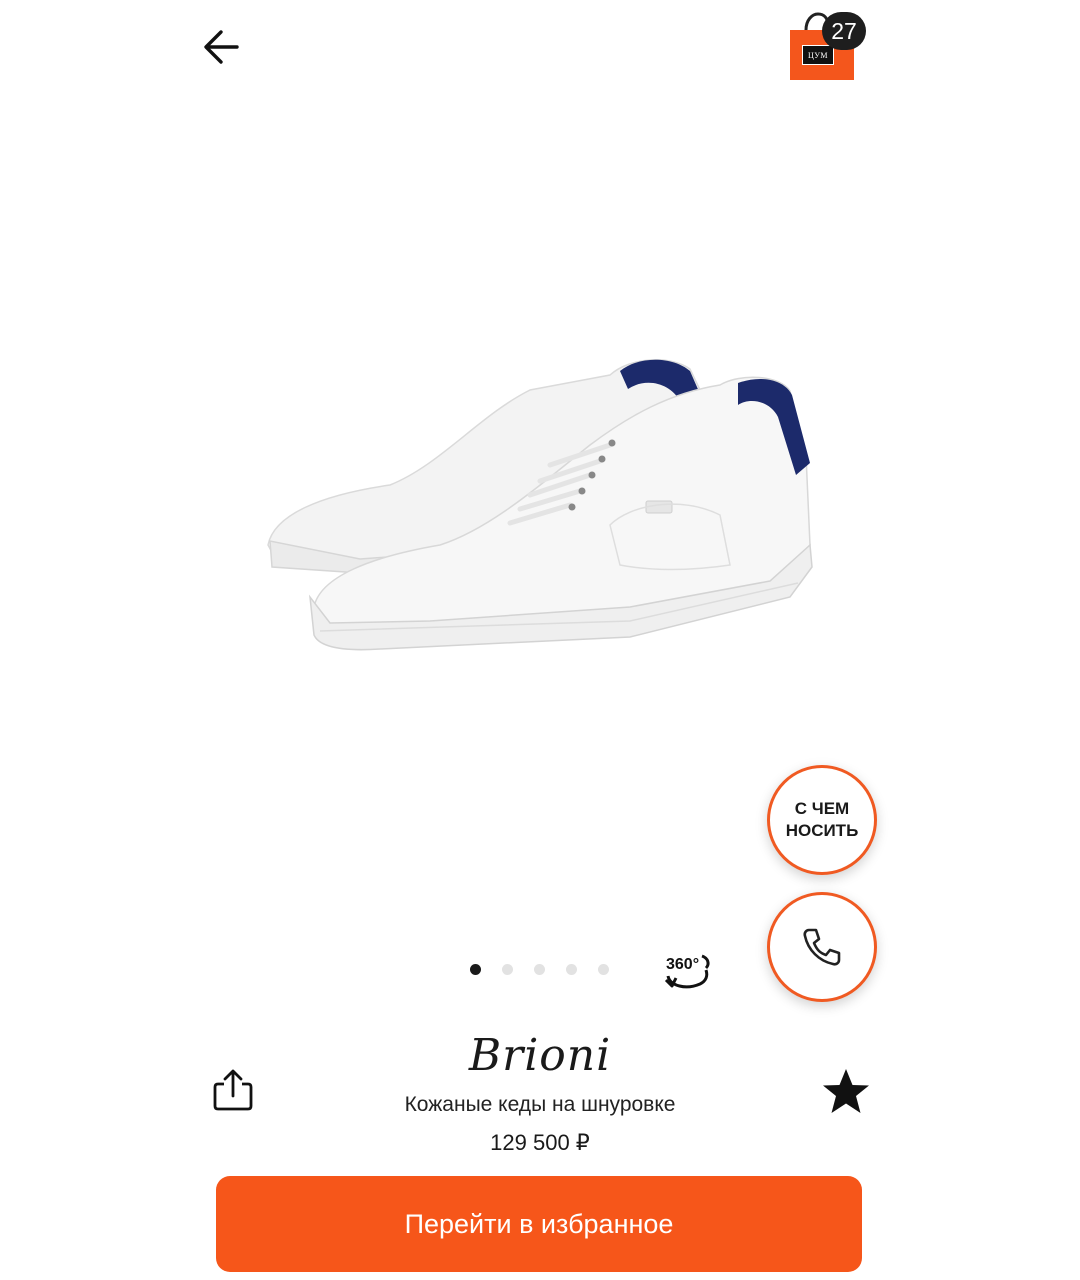  I want to click on rotate-360-icon, so click(687, 971).